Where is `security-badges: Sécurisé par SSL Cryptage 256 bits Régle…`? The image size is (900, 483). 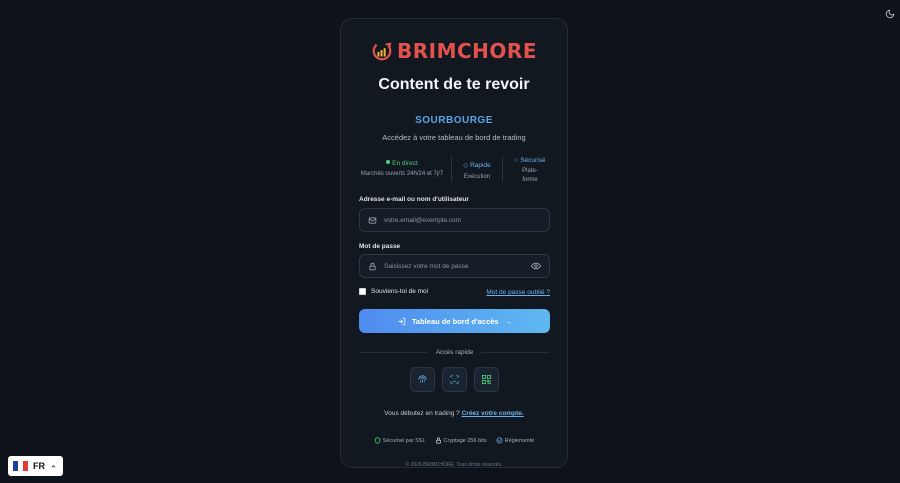 security-badges: Sécurisé par SSL Cryptage 256 bits Régle… is located at coordinates (454, 440).